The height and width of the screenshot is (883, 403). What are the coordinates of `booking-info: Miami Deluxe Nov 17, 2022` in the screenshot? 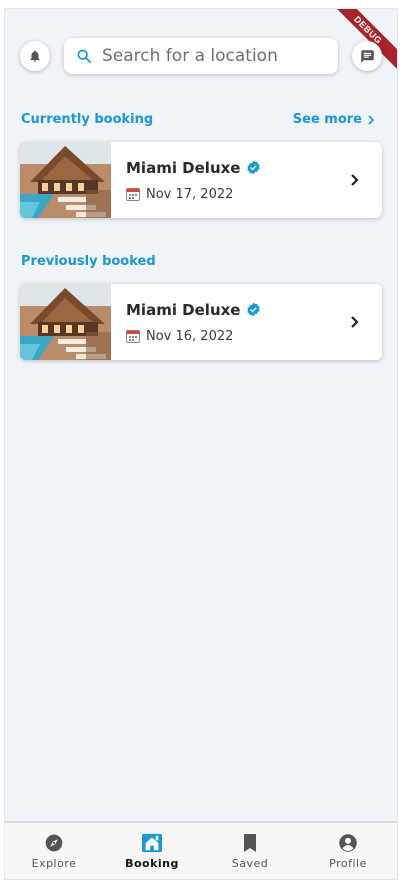 It's located at (225, 180).